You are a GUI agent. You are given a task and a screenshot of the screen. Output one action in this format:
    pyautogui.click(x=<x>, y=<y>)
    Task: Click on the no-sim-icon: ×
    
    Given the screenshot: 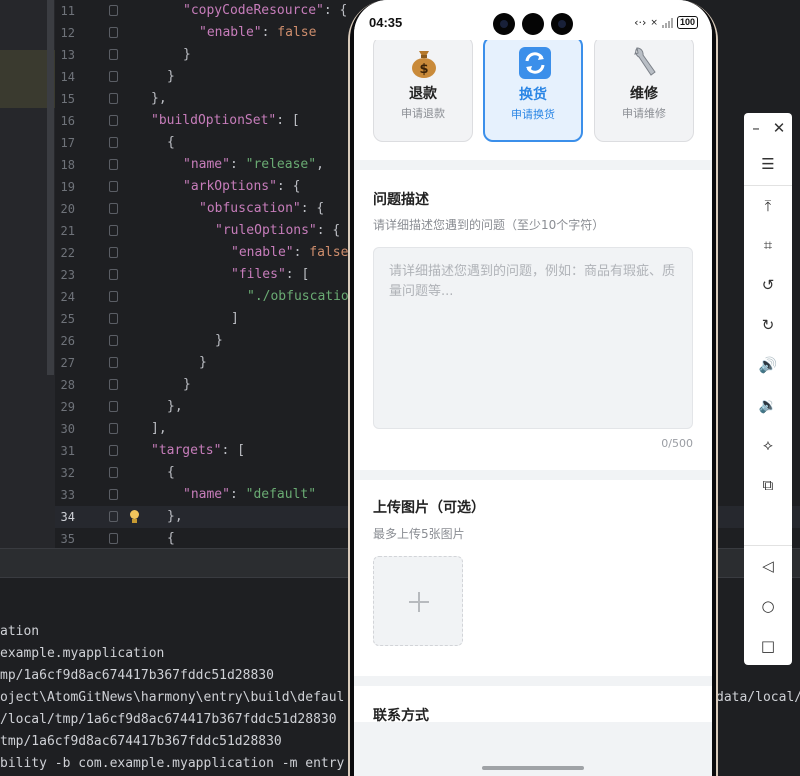 What is the action you would take?
    pyautogui.click(x=654, y=22)
    